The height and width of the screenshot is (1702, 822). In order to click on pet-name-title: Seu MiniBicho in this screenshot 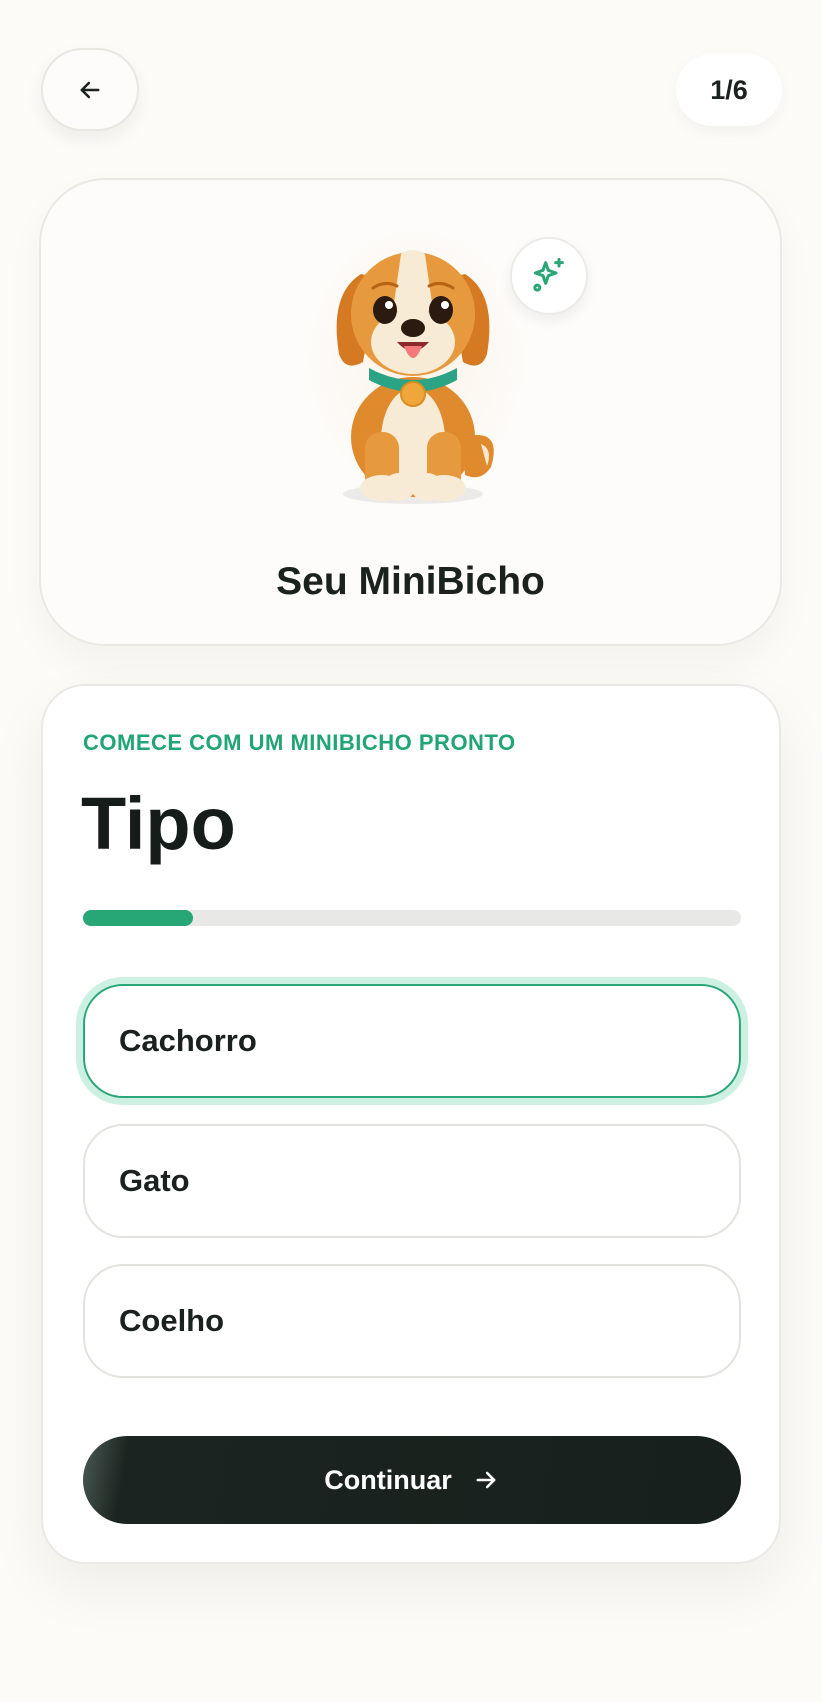, I will do `click(410, 581)`.